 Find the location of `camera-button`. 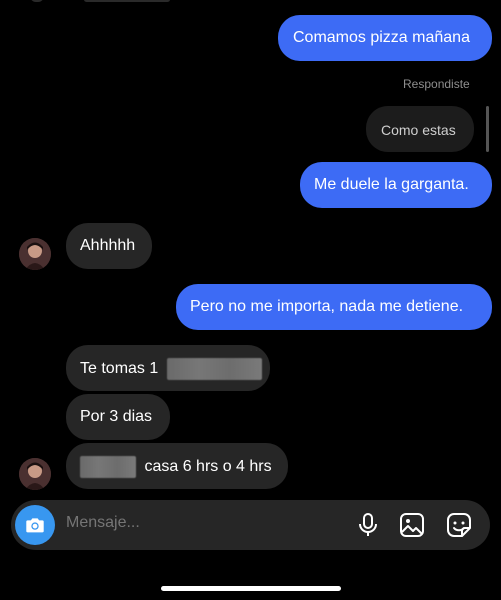

camera-button is located at coordinates (35, 525).